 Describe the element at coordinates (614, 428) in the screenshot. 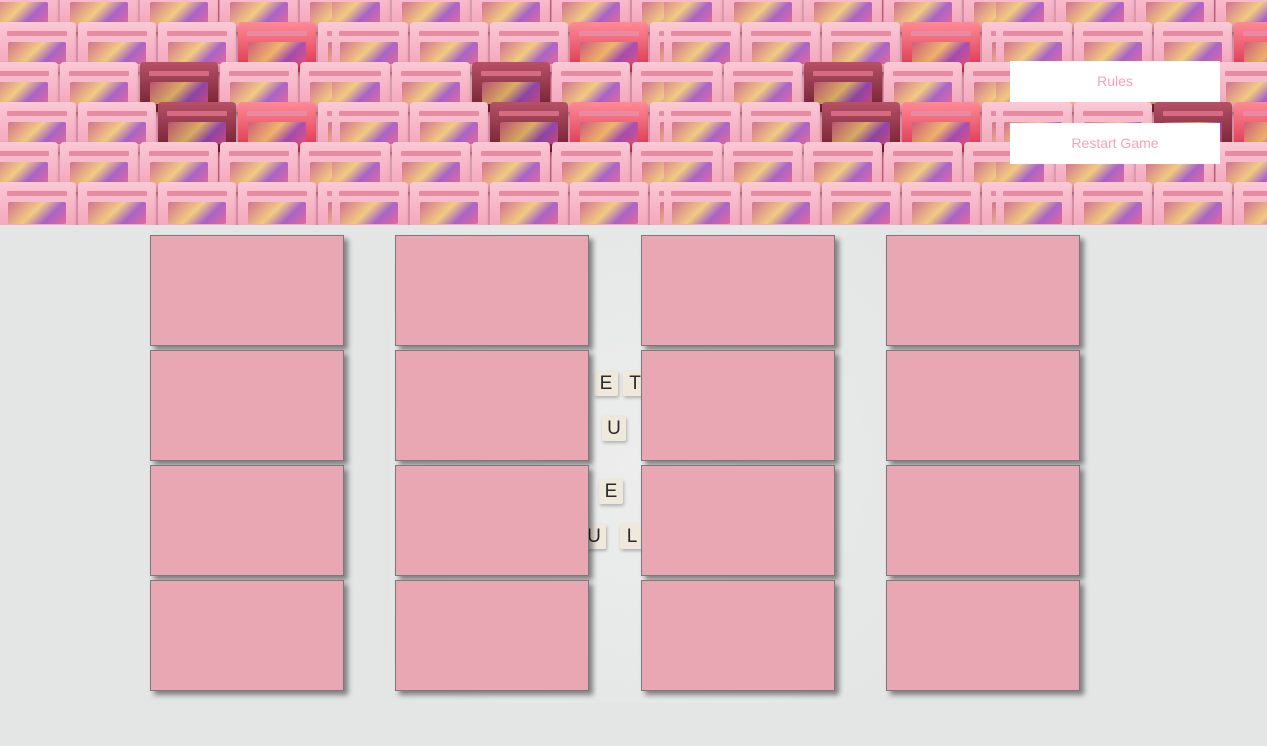

I see `letter-tile: U` at that location.